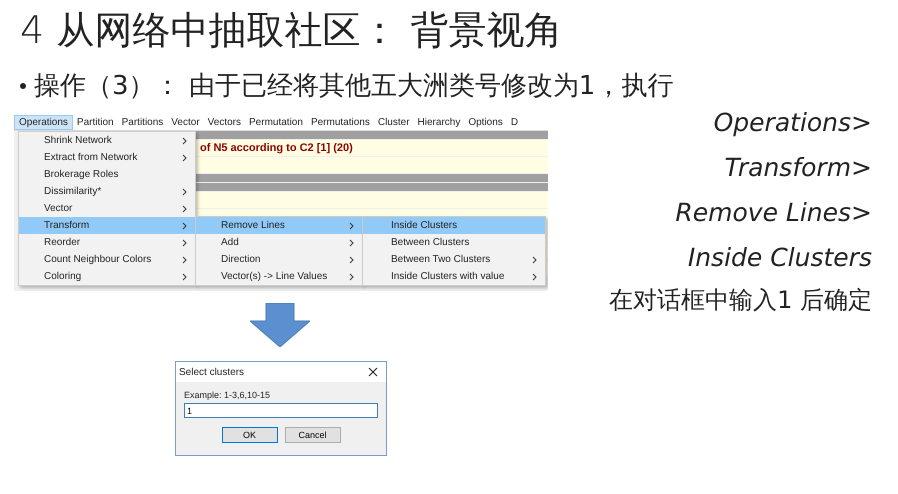 The height and width of the screenshot is (494, 898). Describe the element at coordinates (185, 122) in the screenshot. I see `menu-bar-item: Vector` at that location.